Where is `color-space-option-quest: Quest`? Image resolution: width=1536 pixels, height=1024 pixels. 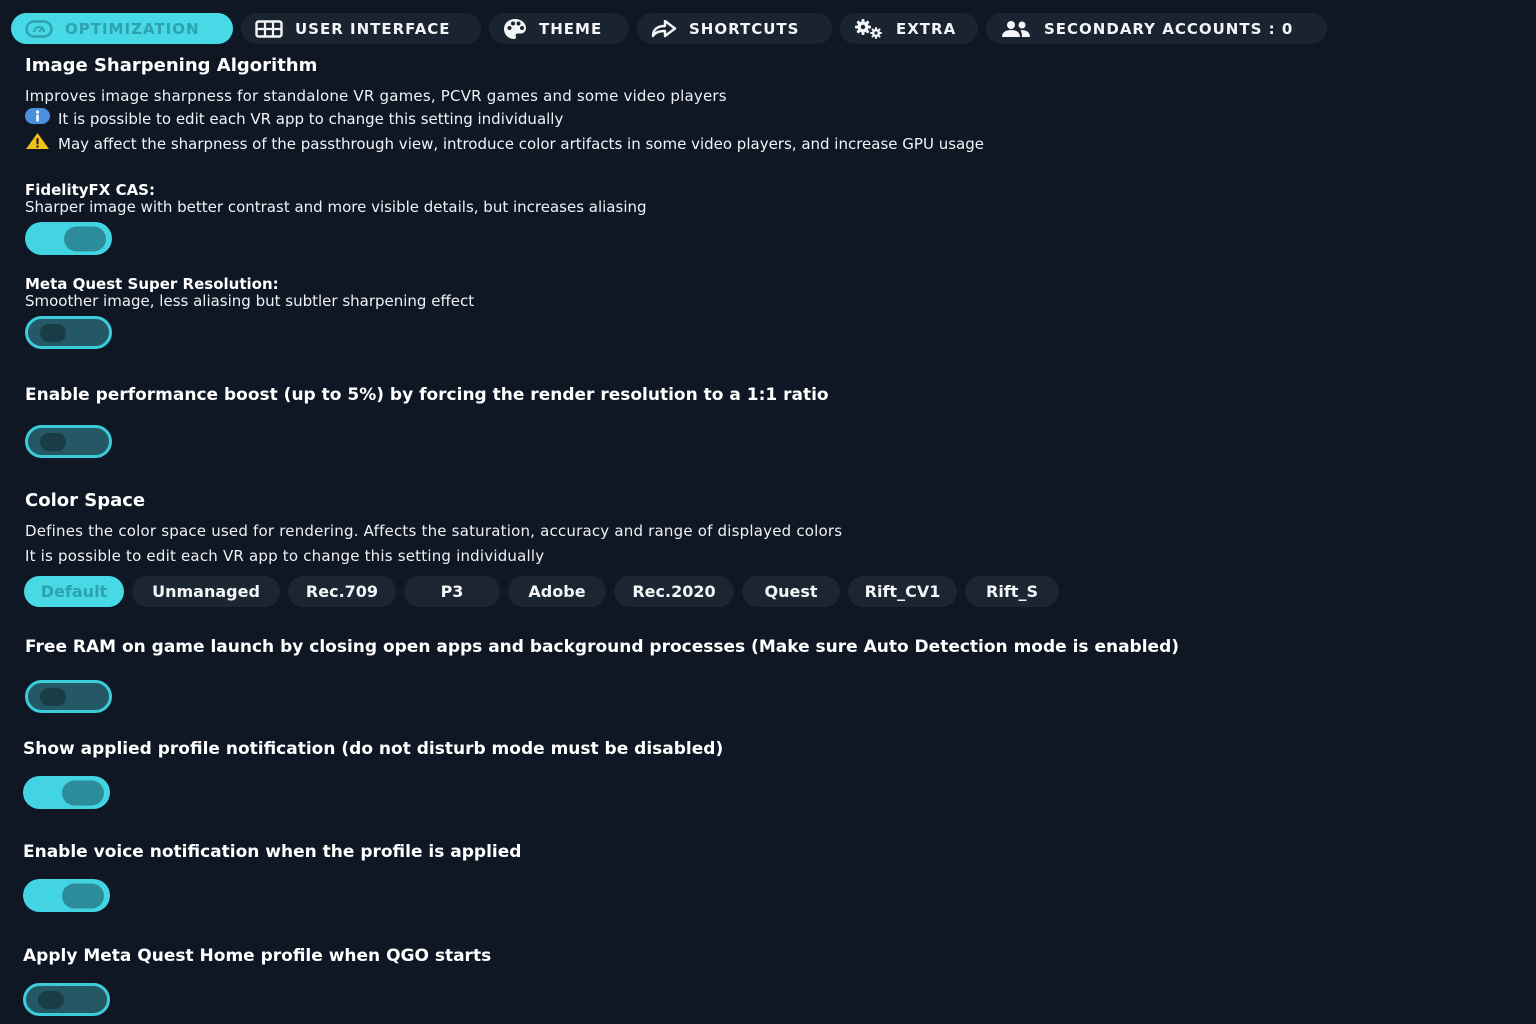 color-space-option-quest: Quest is located at coordinates (791, 591).